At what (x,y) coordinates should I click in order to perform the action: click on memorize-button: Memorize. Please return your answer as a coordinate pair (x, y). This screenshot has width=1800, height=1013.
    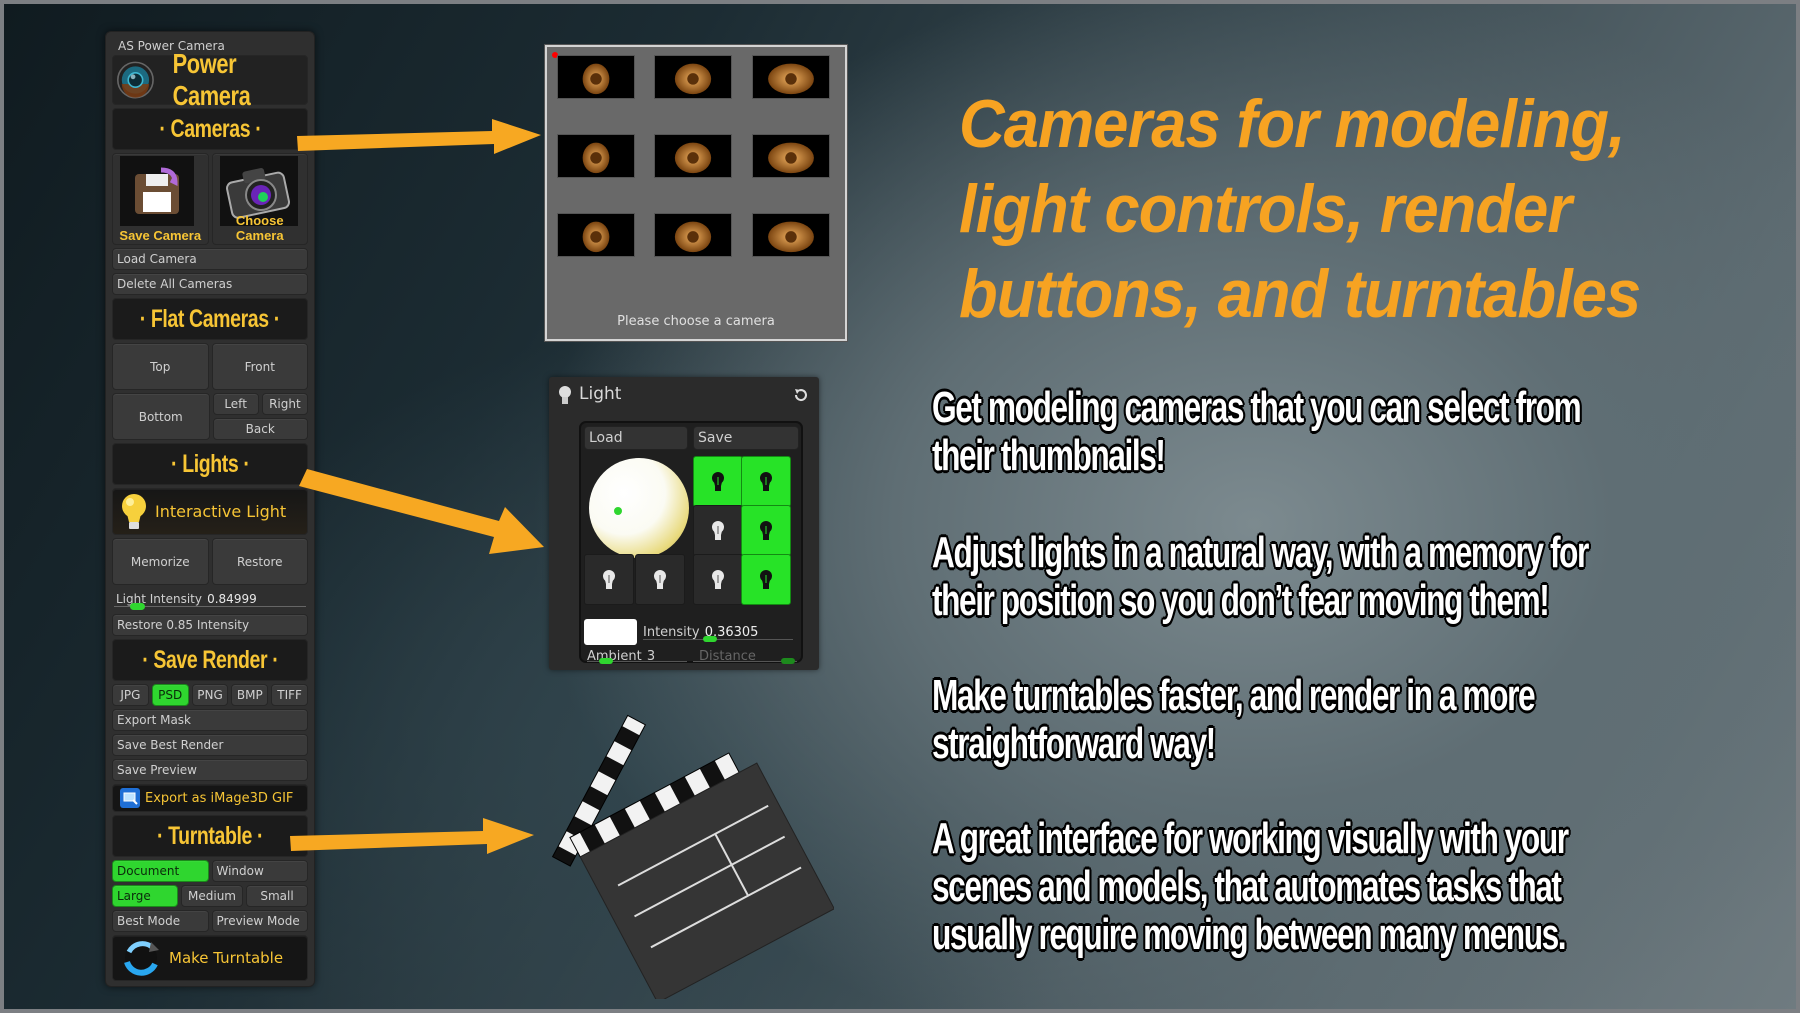
    Looking at the image, I should click on (160, 561).